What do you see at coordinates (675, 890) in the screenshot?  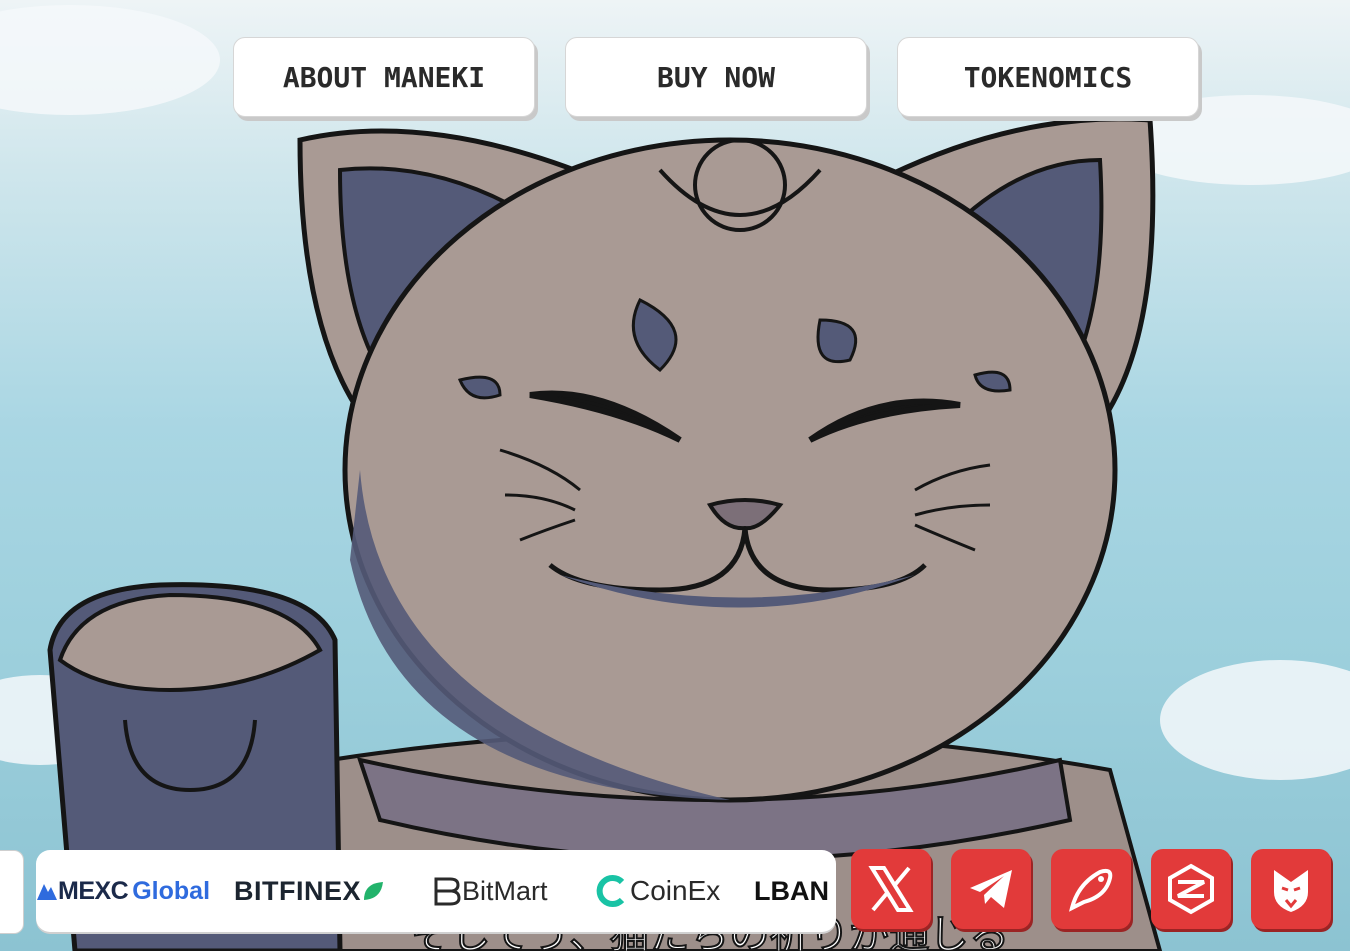 I see `coinex-logo-text: CoinEx` at bounding box center [675, 890].